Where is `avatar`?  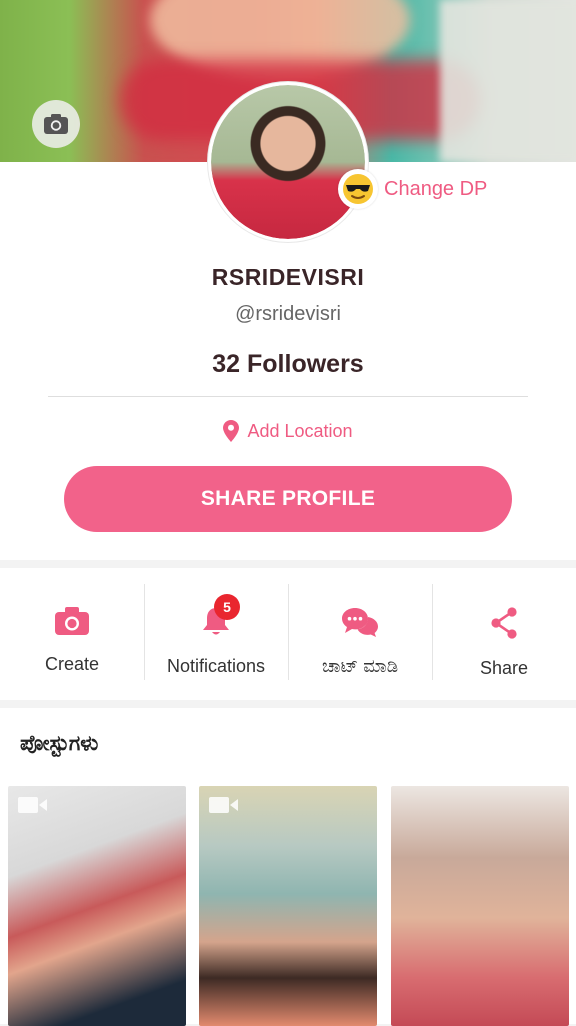 avatar is located at coordinates (288, 162).